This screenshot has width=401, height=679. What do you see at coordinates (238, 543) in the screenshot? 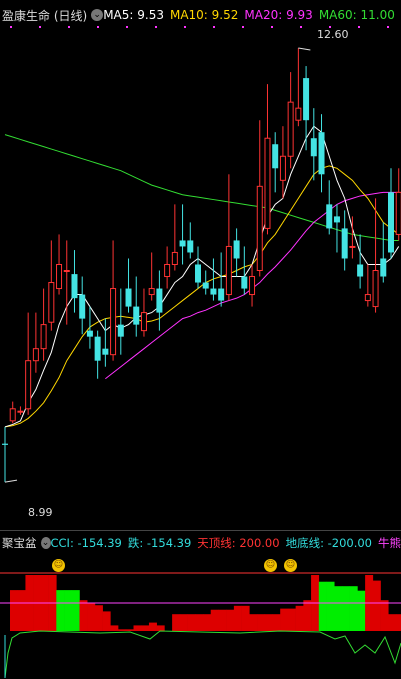
I see `top-line-value: 天顶线: 200.00` at bounding box center [238, 543].